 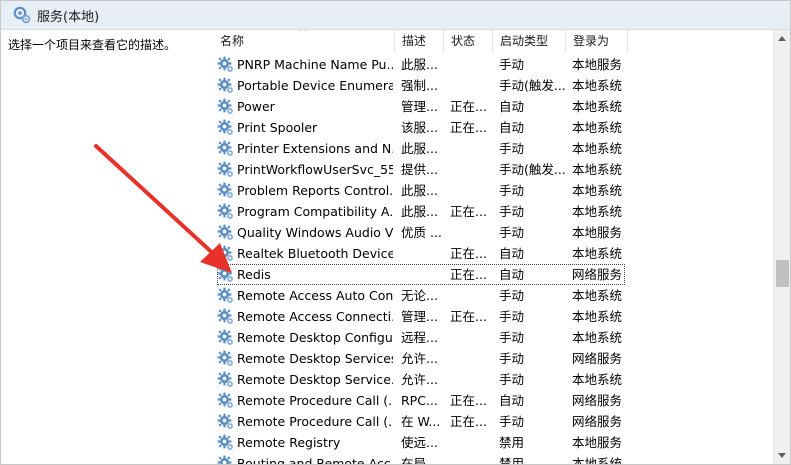 I want to click on table-row: Routing and Remote Acc... 在局... 禁用 本地系统, so click(x=492, y=458).